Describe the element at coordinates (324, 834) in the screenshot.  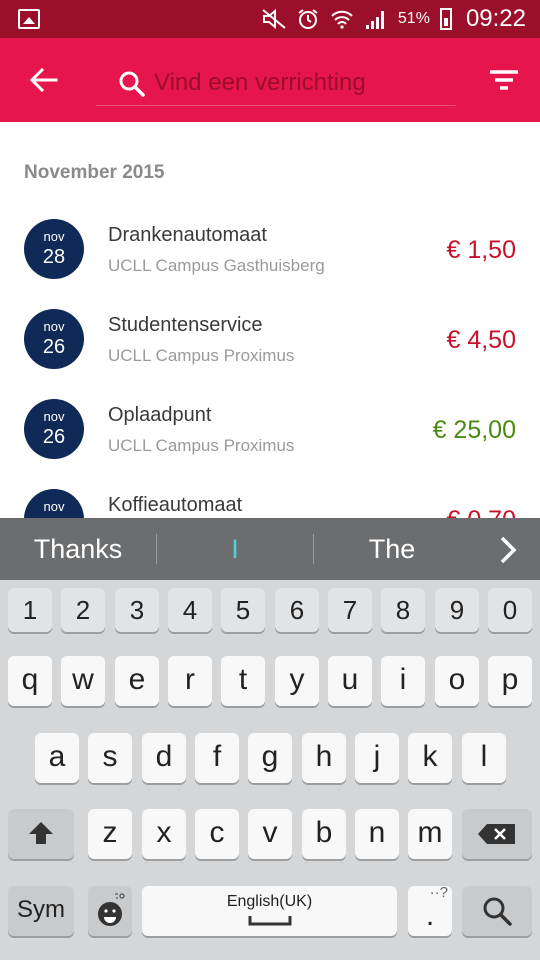
I see `key-b: b` at that location.